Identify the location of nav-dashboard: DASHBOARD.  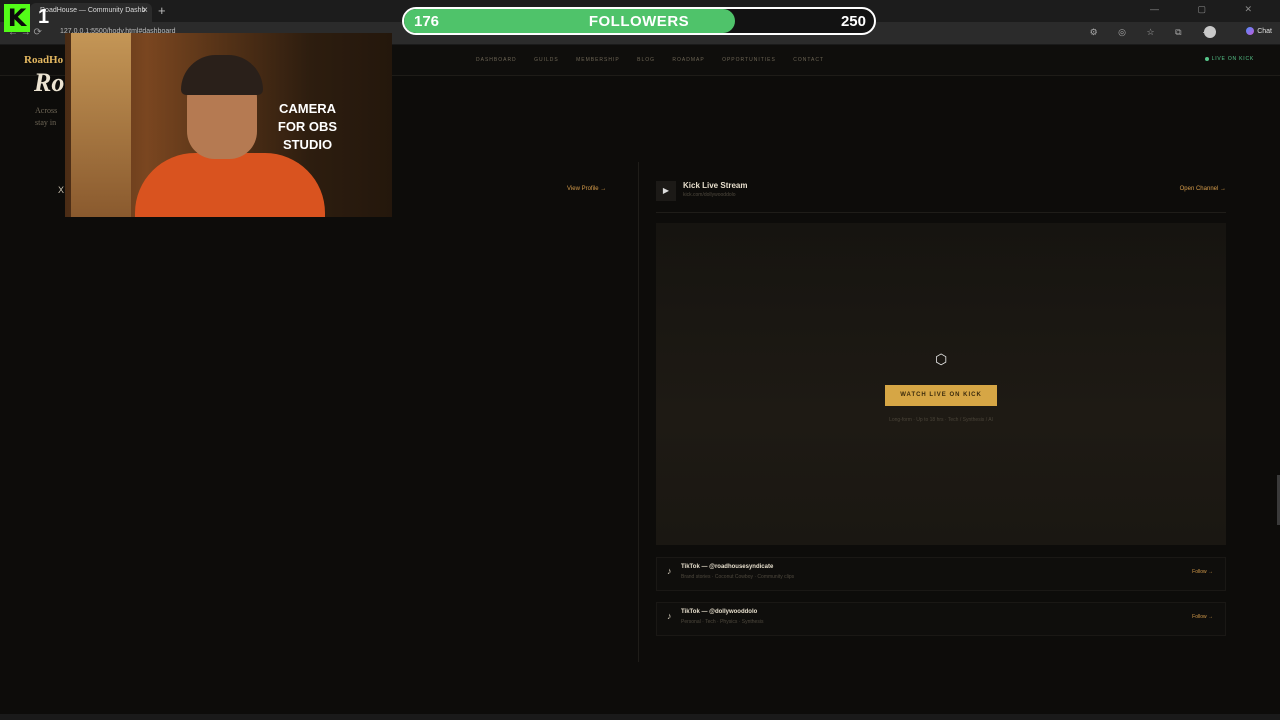
(496, 60).